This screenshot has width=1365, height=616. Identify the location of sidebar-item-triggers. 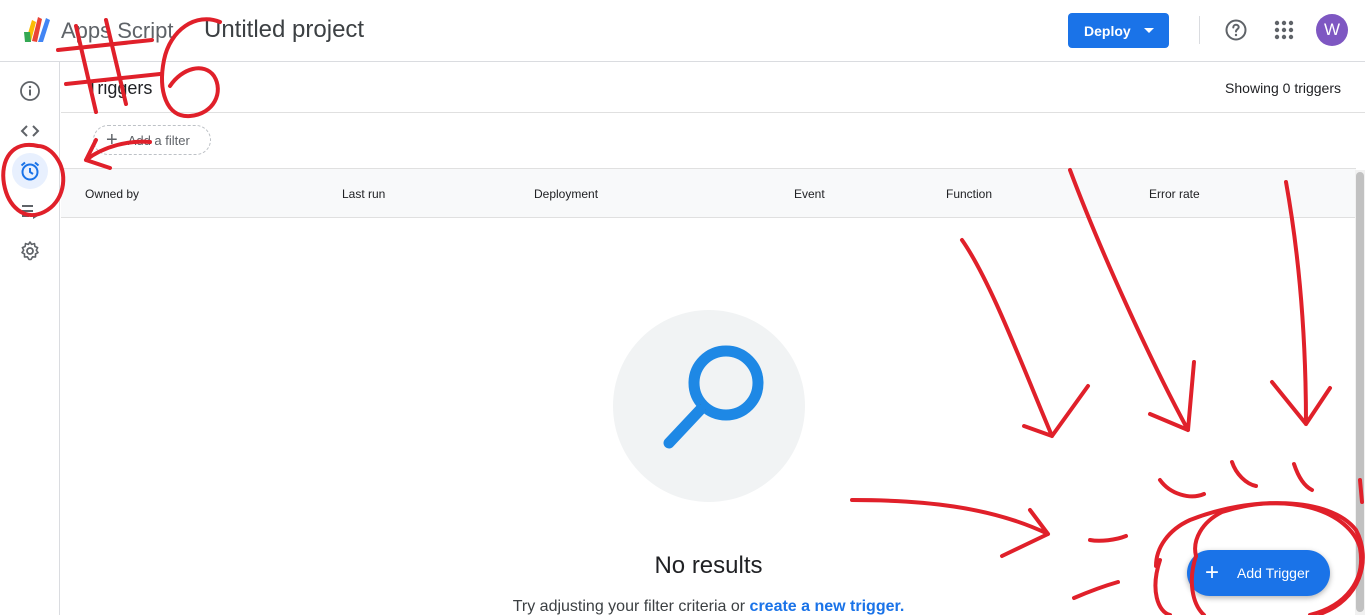
(30, 171).